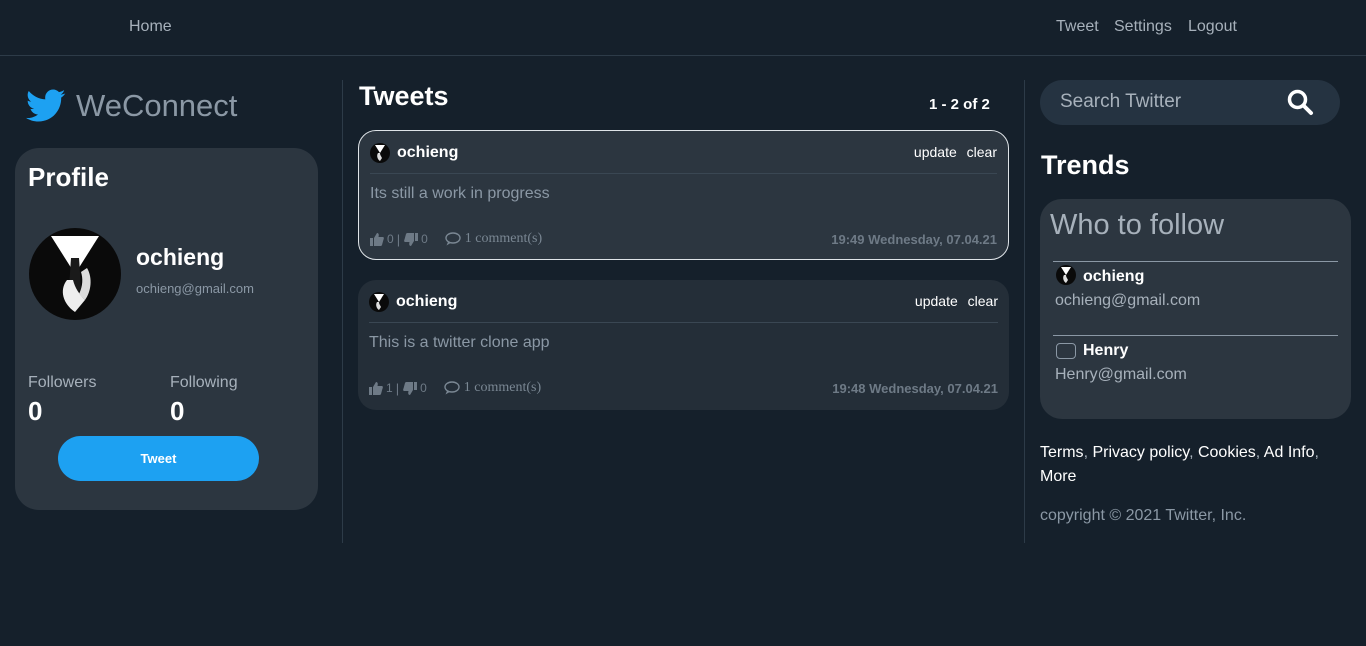  I want to click on twitter-bird-icon, so click(46, 105).